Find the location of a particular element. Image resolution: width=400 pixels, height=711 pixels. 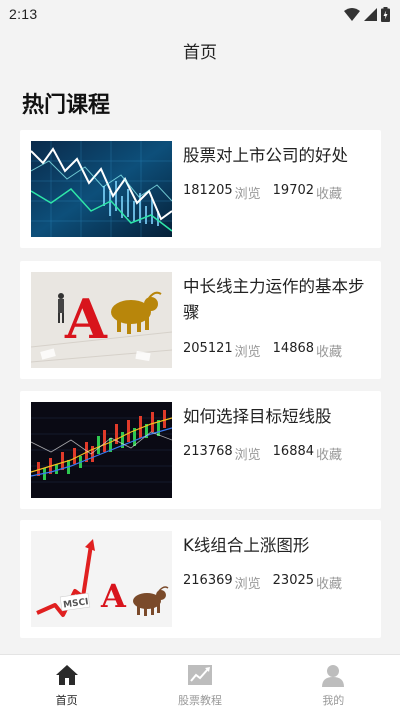

course-stats: 181205 浏览 19702 收藏 is located at coordinates (262, 192).